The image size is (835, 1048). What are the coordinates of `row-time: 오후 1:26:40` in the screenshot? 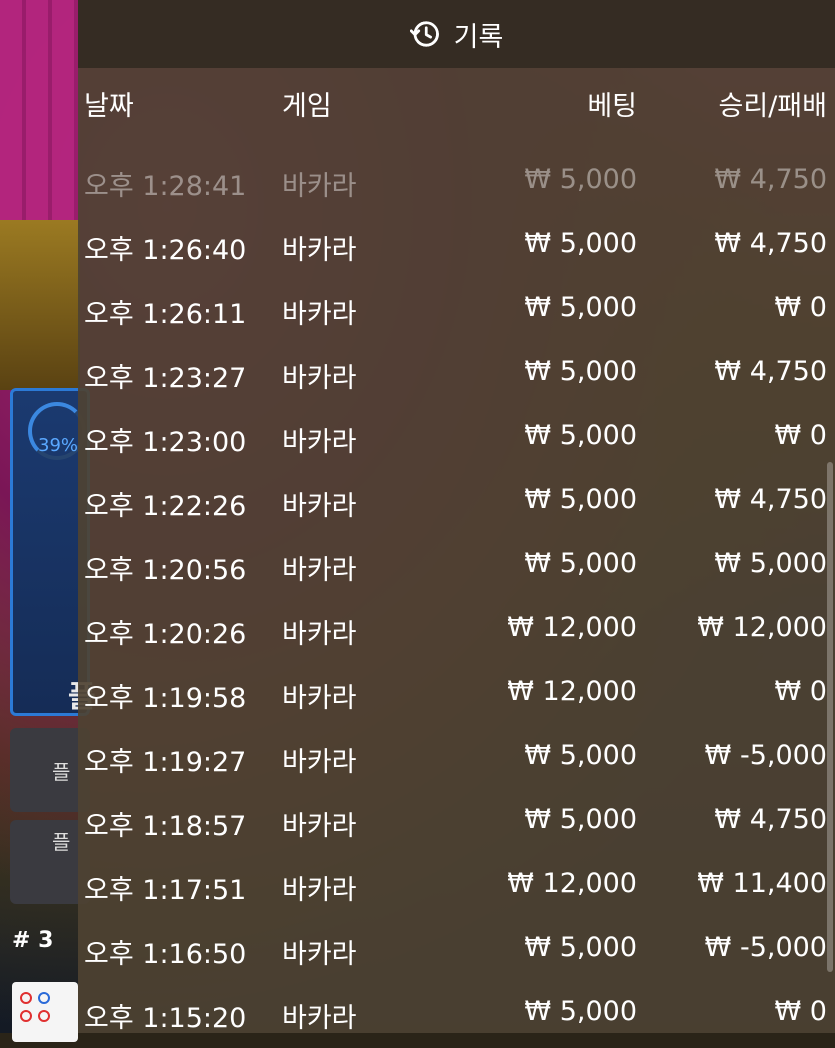 It's located at (165, 250).